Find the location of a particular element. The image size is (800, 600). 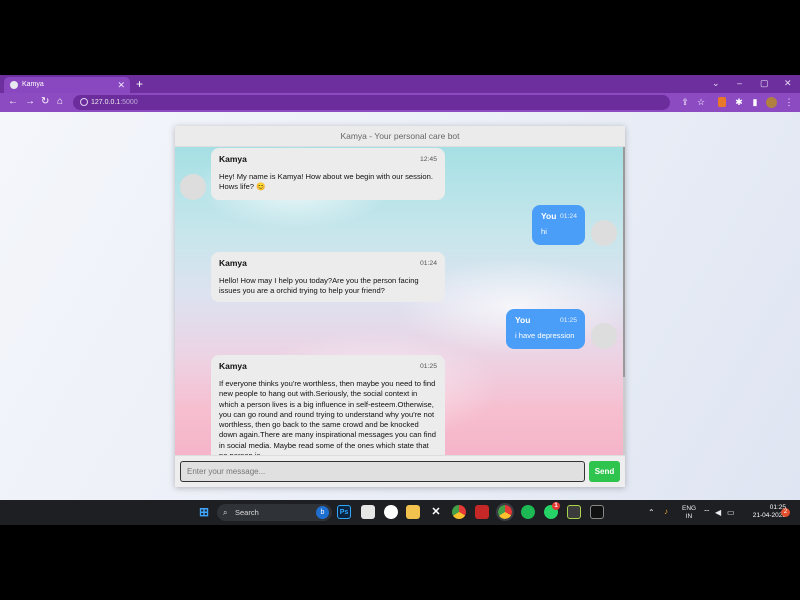

message-input-bar: Send is located at coordinates (400, 471).